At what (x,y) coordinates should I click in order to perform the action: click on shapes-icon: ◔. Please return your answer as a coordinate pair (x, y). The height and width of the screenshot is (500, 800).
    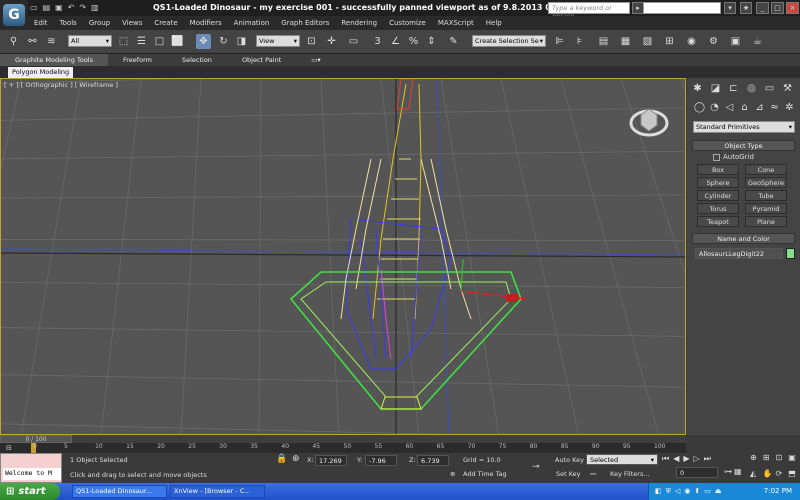
    Looking at the image, I should click on (714, 107).